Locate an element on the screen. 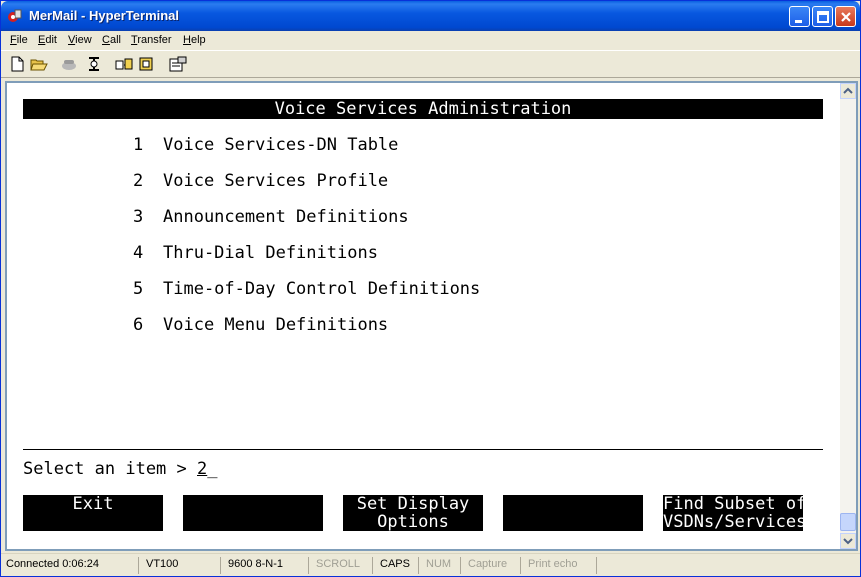 The image size is (861, 577). menu-option-2: 2 Voice Services Profile is located at coordinates (261, 181).